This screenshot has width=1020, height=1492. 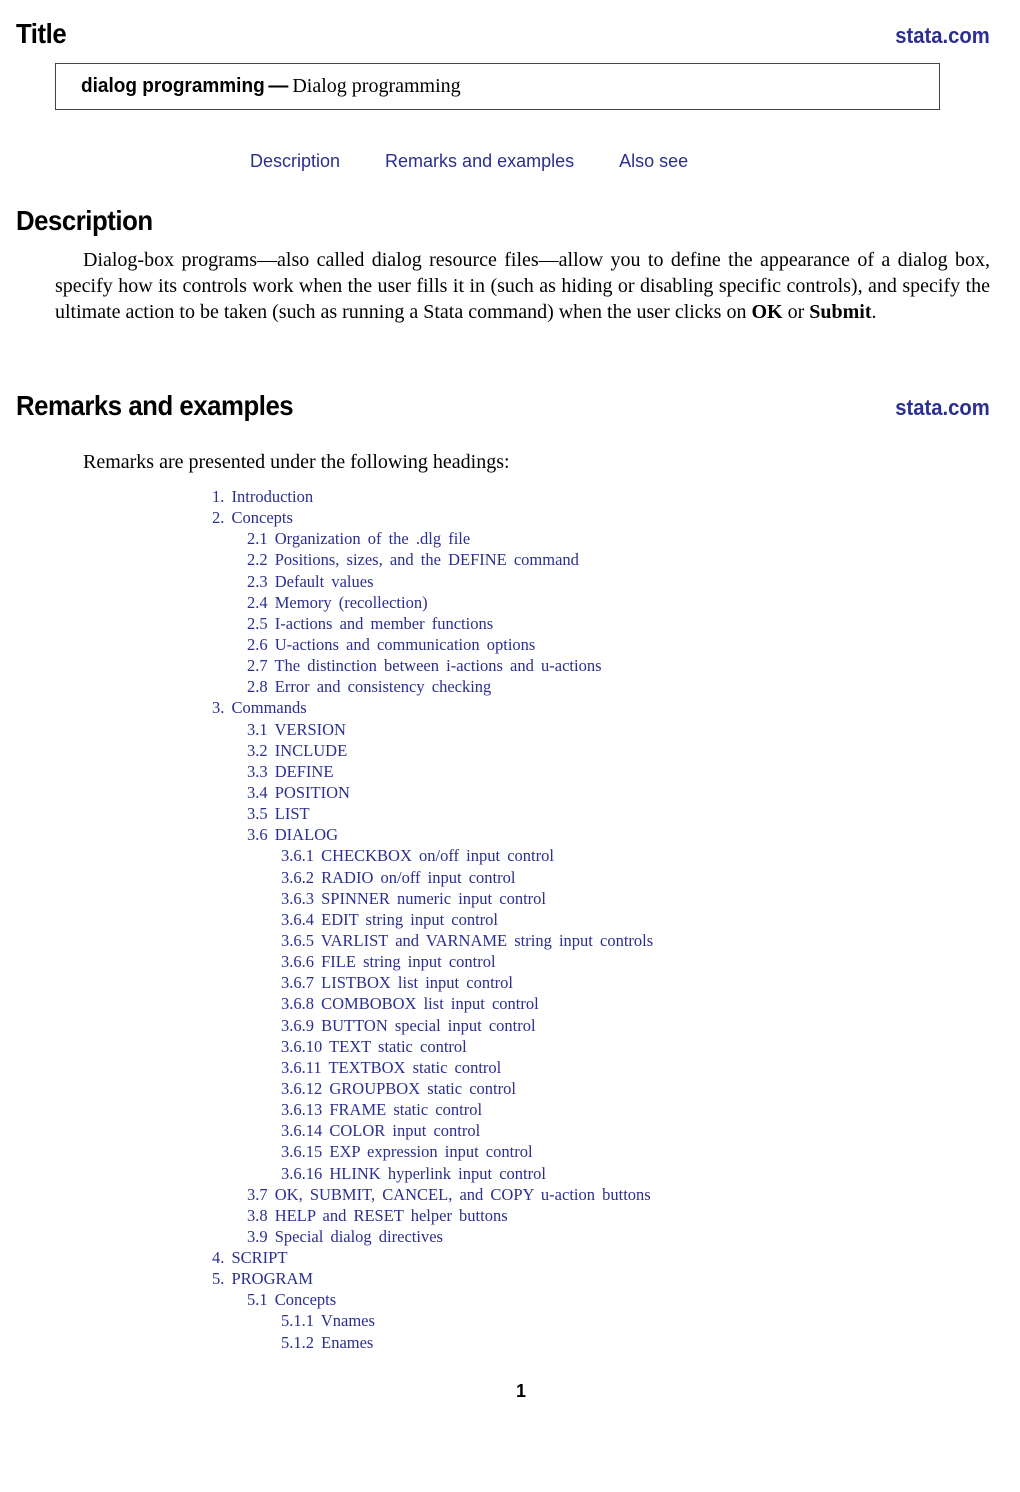 What do you see at coordinates (432, 1109) in the screenshot?
I see `toc-link: 3.6.13 FRAME static control` at bounding box center [432, 1109].